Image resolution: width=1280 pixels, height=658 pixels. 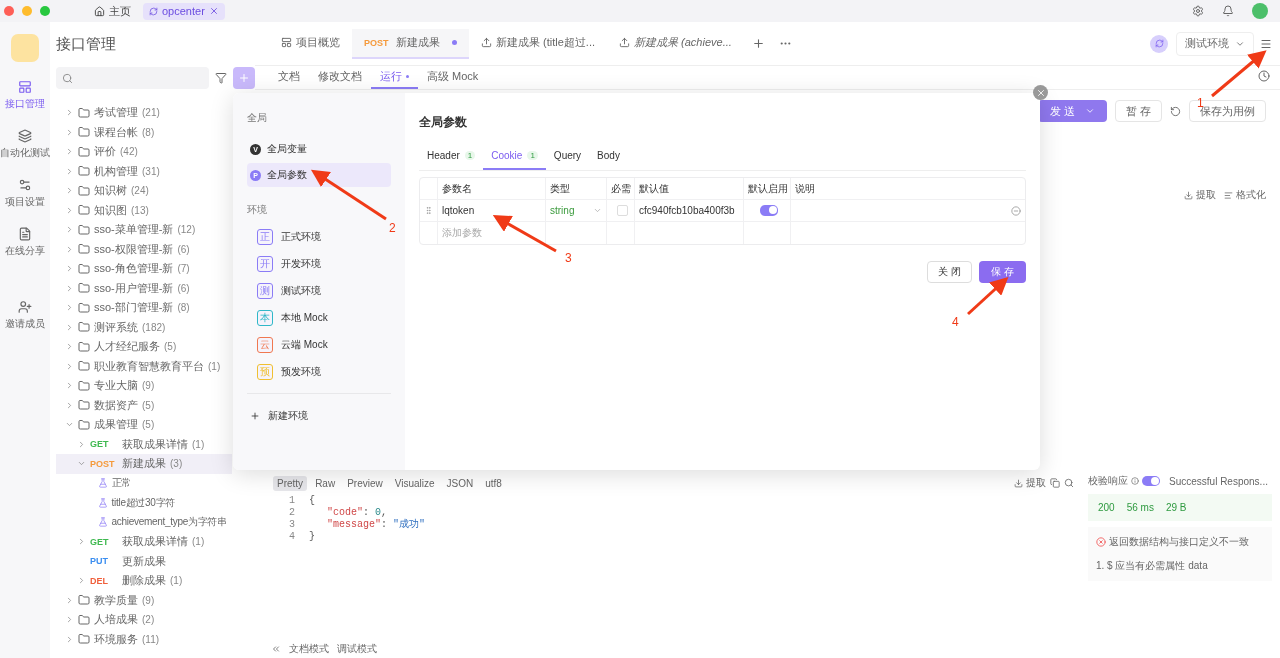 I want to click on enable-switch, so click(x=769, y=210).